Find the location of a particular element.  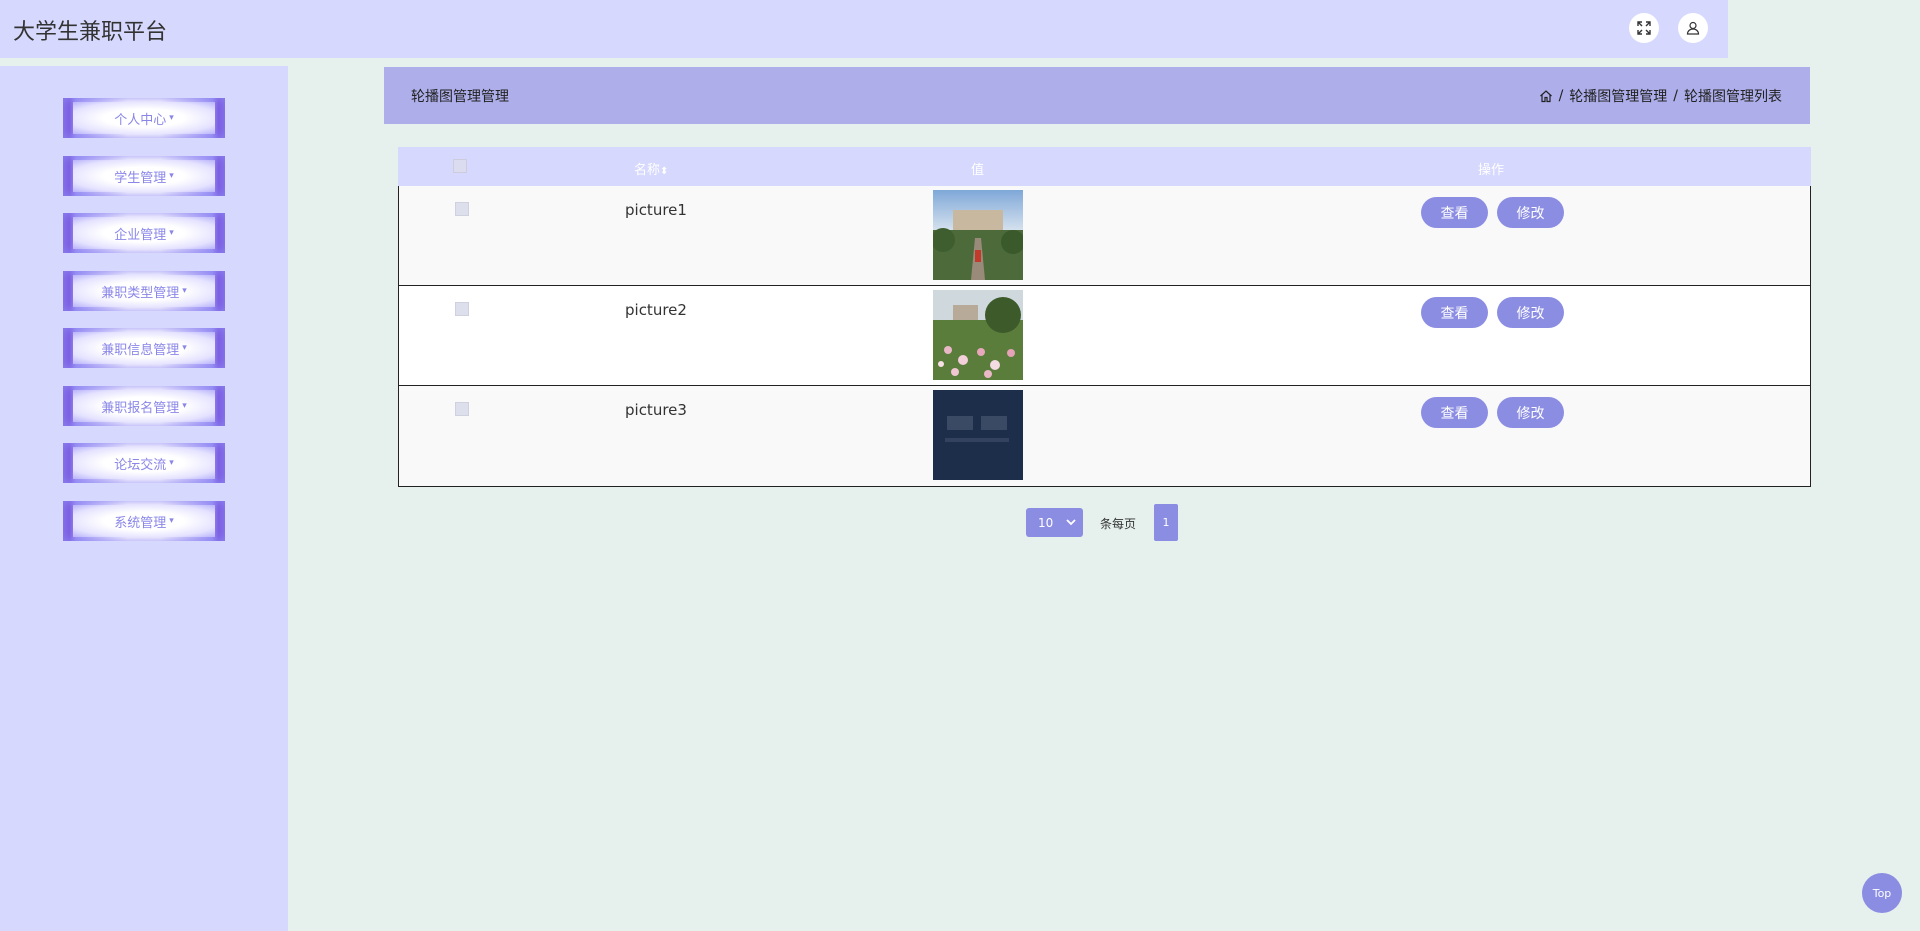

sidebar-item-job-applications: 兼职报名管理 ▾ is located at coordinates (144, 406).